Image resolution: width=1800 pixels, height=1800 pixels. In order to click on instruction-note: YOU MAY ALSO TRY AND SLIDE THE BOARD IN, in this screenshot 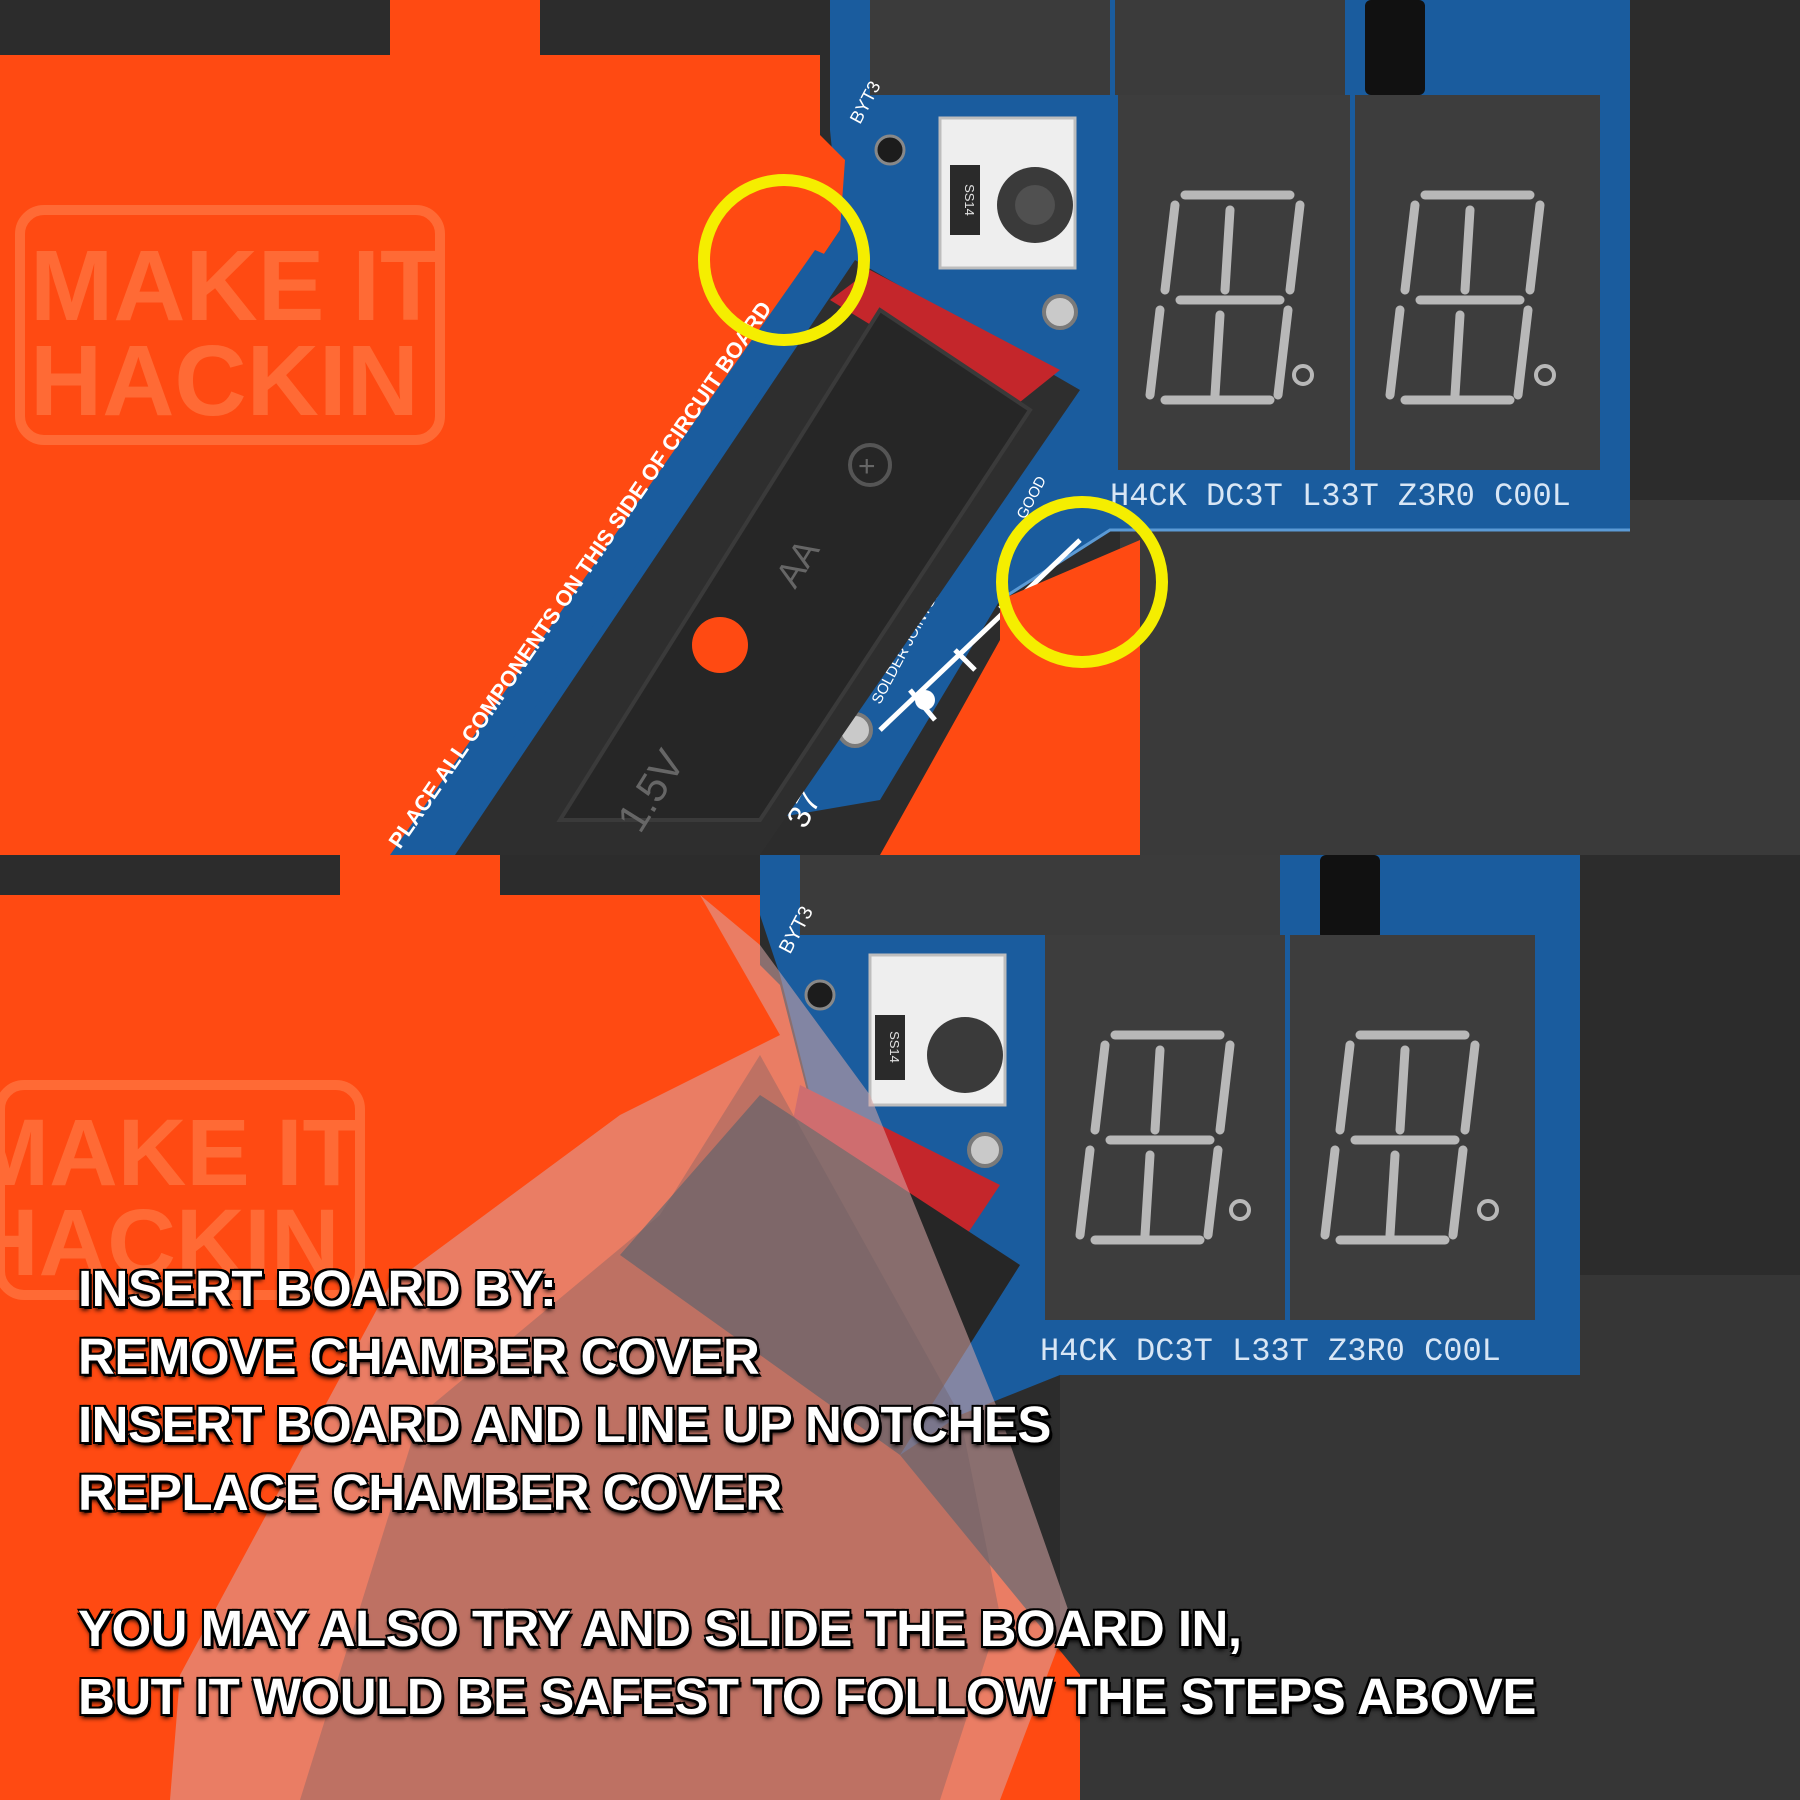, I will do `click(660, 1628)`.